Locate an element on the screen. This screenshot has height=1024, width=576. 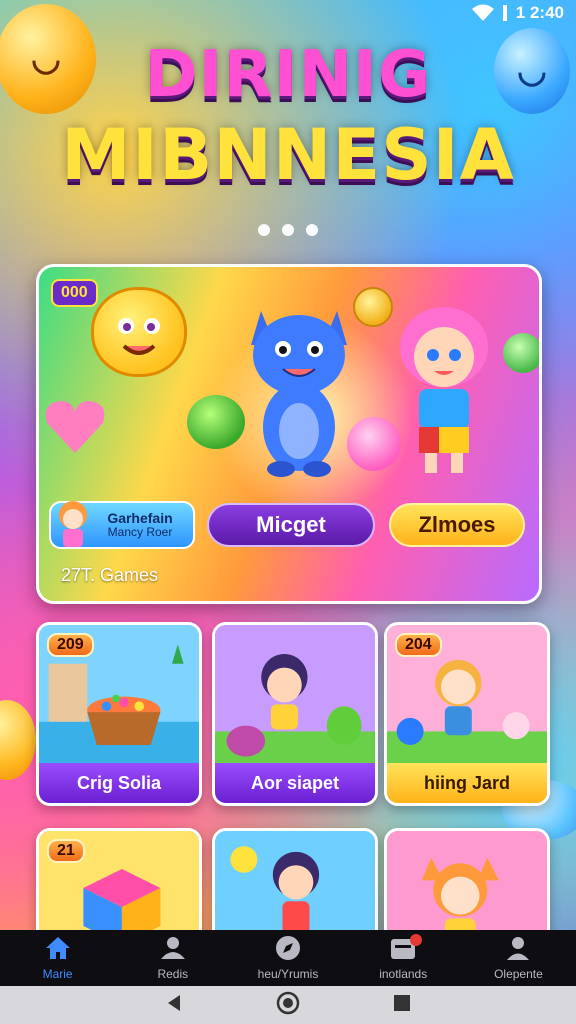
nav-item-marie: Marie is located at coordinates (57, 958).